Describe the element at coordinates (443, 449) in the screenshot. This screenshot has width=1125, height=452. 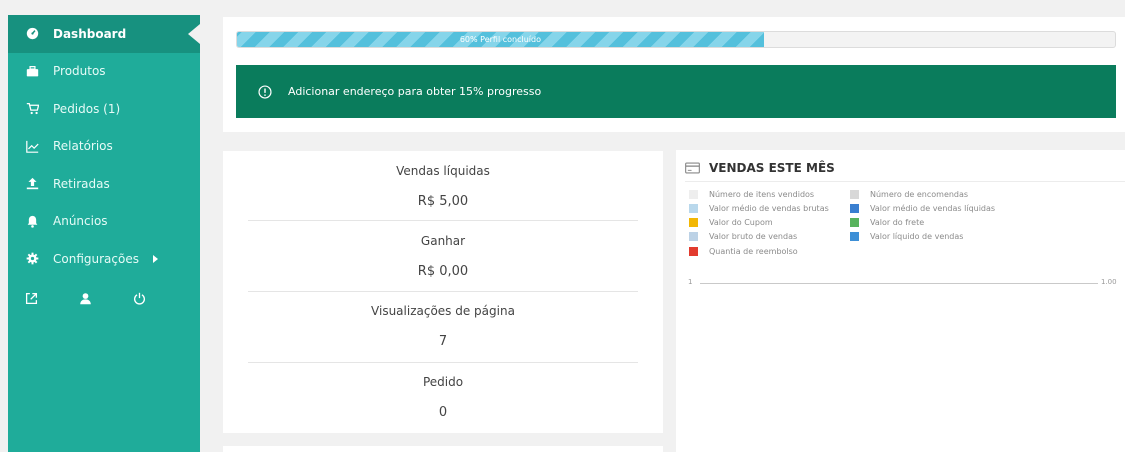
I see `next-card` at that location.